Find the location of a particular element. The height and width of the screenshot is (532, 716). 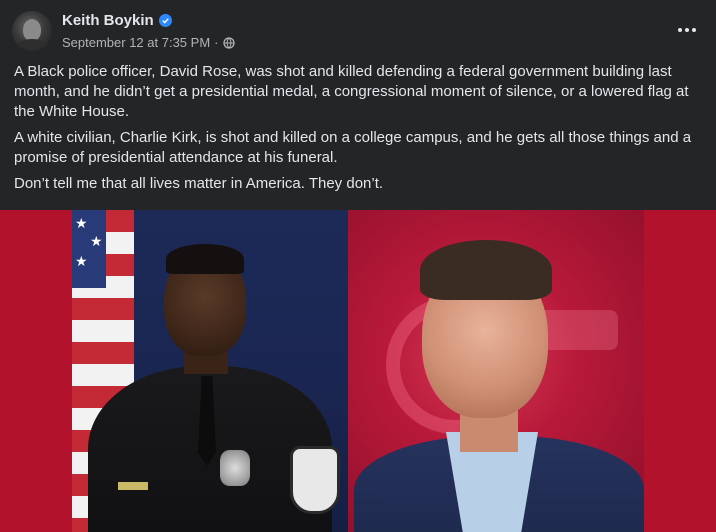

post-timestamp: September 12 at 7:35 PM is located at coordinates (136, 42).